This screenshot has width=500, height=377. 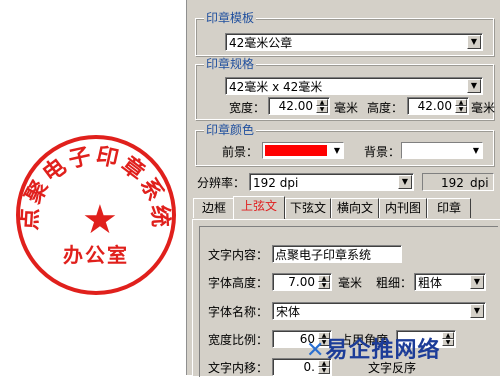 I want to click on font-height-value: 7.00, so click(x=301, y=282).